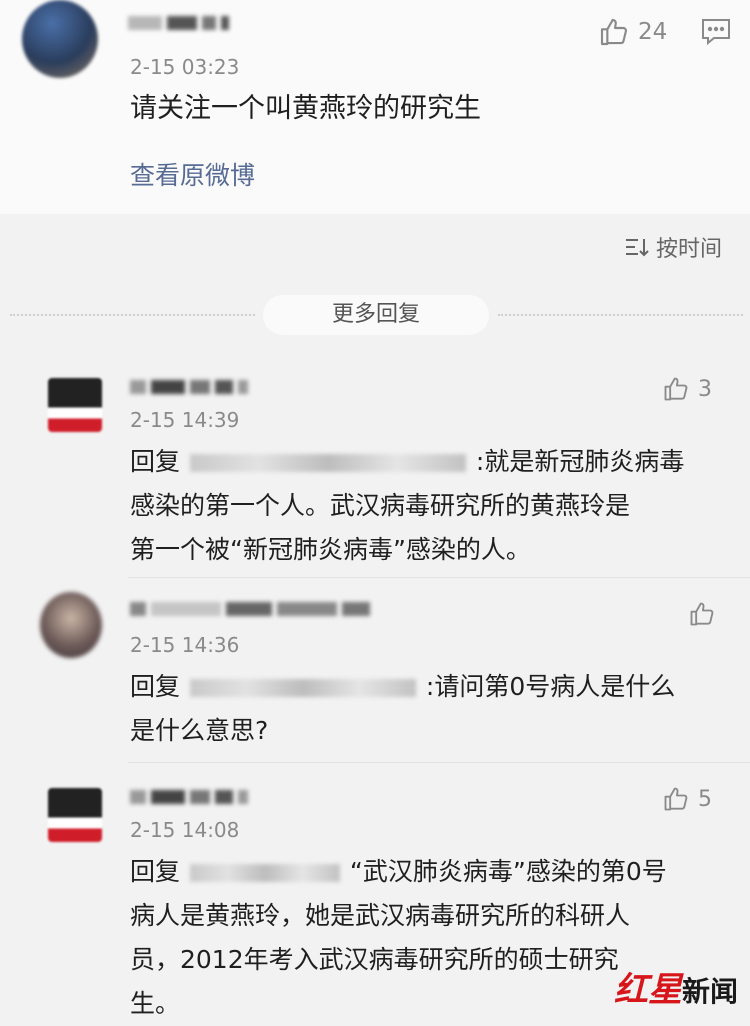 This screenshot has width=750, height=1026. I want to click on like-button: 3, so click(687, 389).